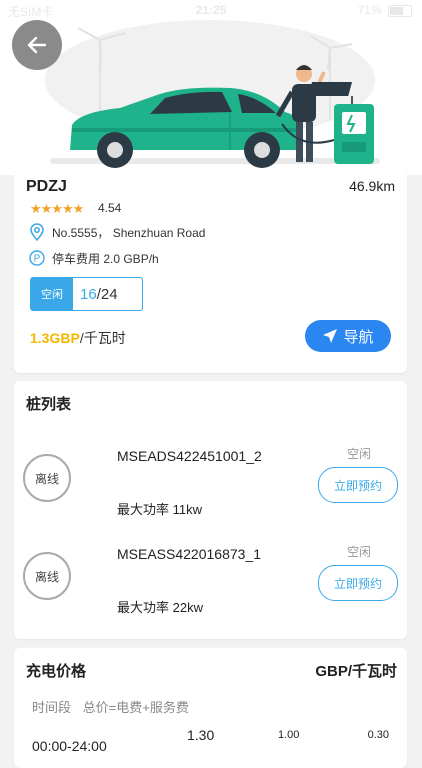  I want to click on charging-price-unit: GBP/千瓦时, so click(356, 671).